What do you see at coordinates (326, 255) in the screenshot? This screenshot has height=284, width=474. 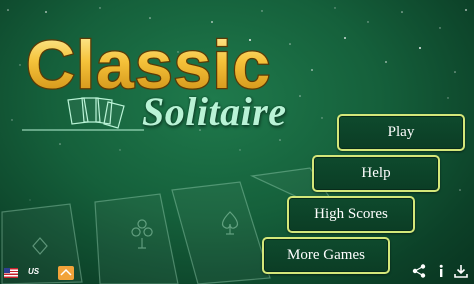 I see `more-games-button: More Games` at bounding box center [326, 255].